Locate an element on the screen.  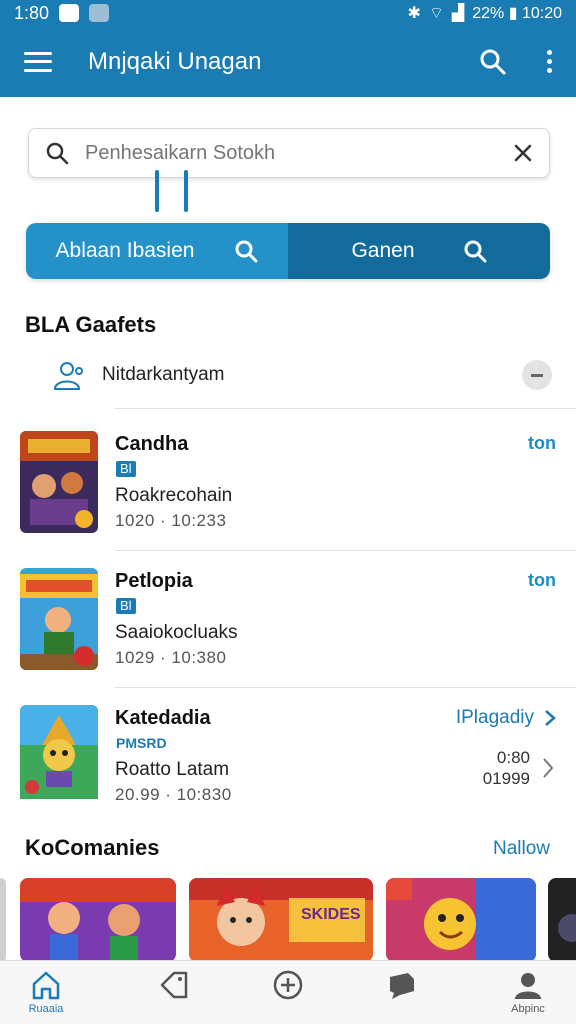
status-right-text: 22% ▮ 10:20 is located at coordinates (517, 13).